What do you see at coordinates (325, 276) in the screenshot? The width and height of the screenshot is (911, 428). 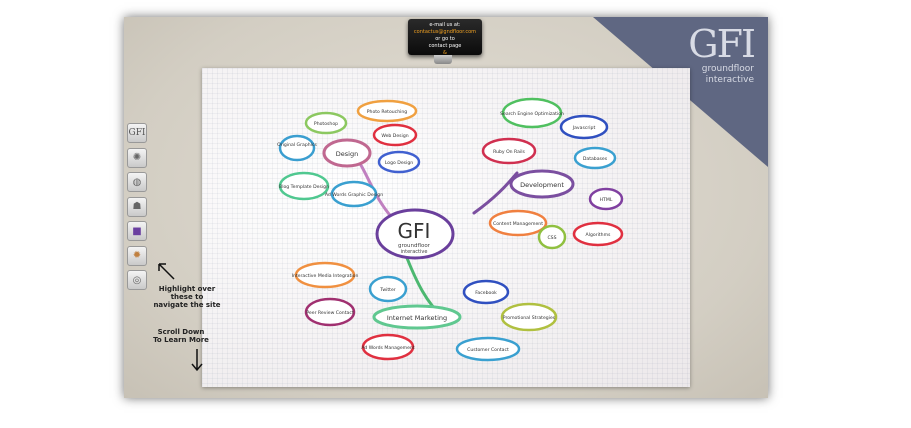 I see `bubble-interactive-media-label: Interactive Media Integration` at bounding box center [325, 276].